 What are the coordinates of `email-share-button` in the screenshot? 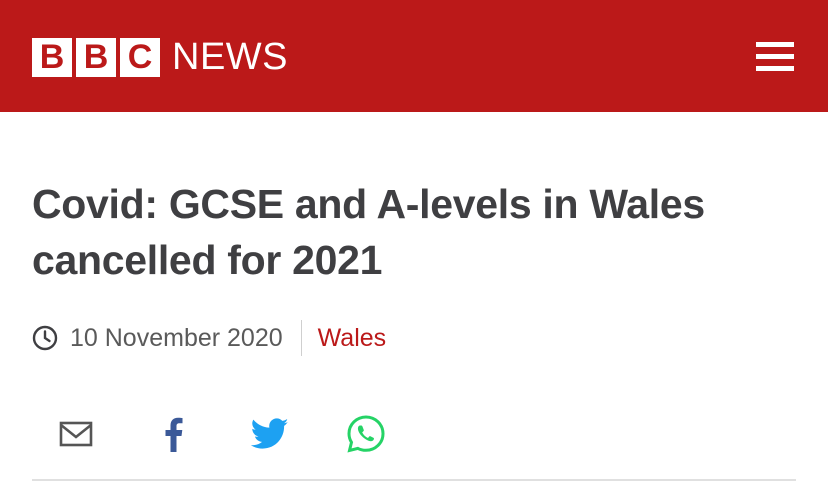 It's located at (76, 434).